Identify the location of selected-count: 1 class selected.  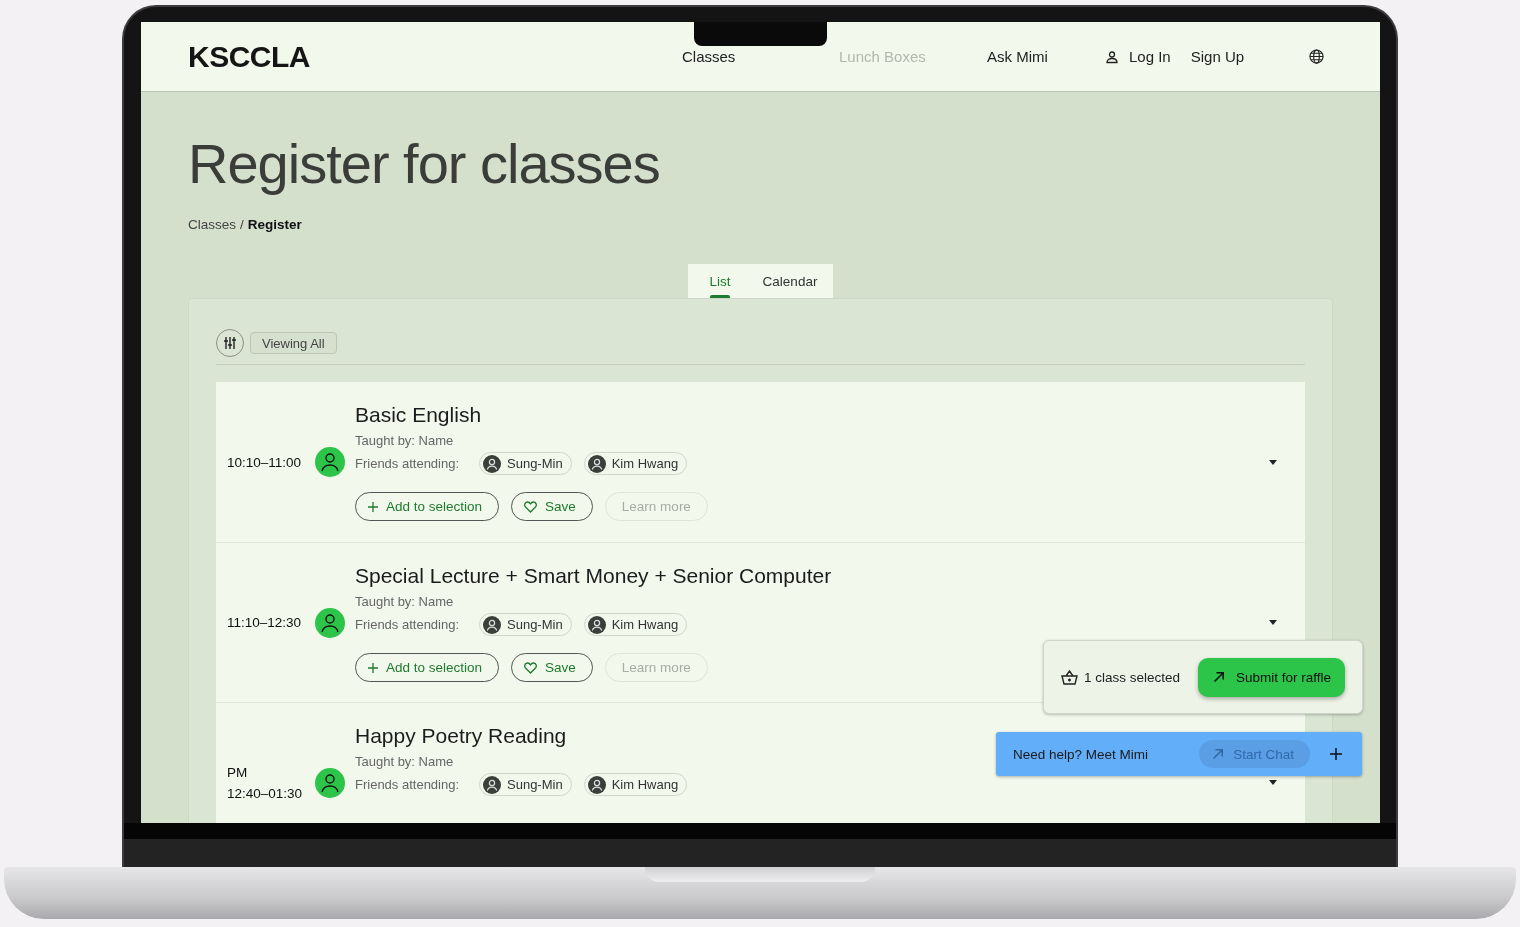
(1132, 677).